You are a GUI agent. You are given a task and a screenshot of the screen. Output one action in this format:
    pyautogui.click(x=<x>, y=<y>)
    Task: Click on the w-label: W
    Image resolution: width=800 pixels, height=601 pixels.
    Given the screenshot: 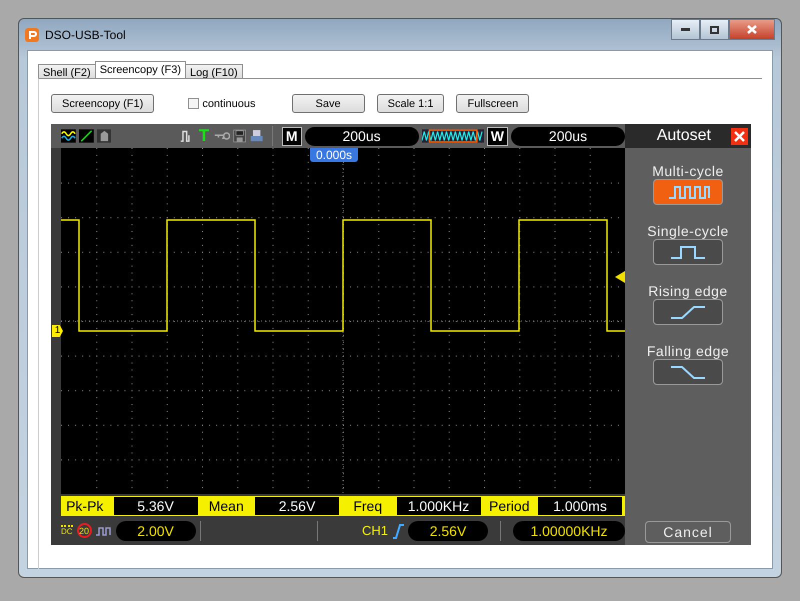 What is the action you would take?
    pyautogui.click(x=497, y=136)
    